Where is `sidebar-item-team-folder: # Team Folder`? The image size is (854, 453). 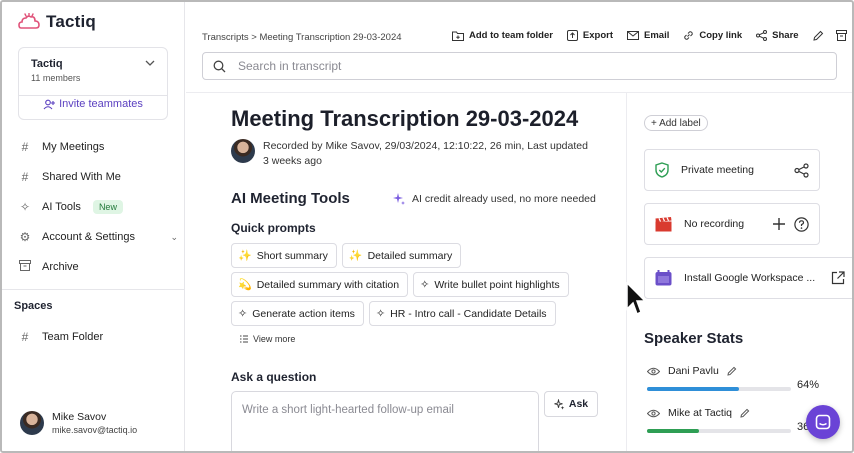 sidebar-item-team-folder: # Team Folder is located at coordinates (60, 337).